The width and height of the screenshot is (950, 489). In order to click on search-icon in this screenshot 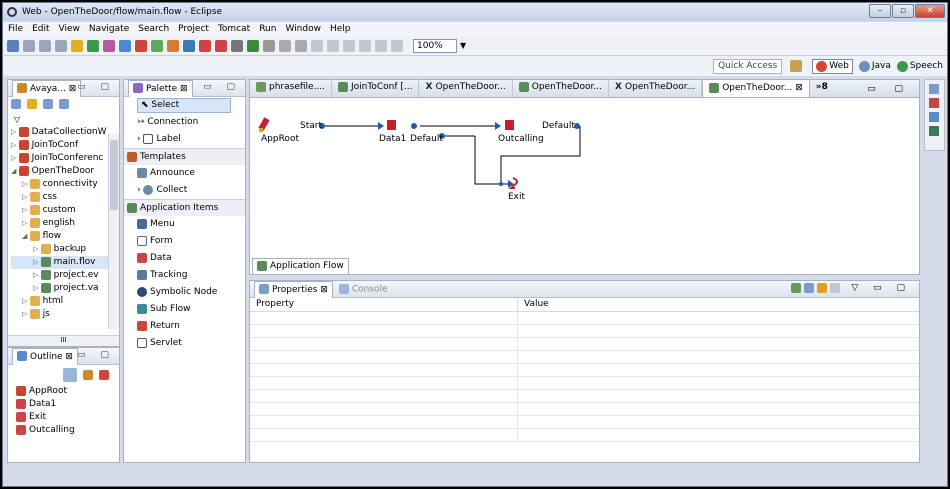, I will do `click(253, 45)`.